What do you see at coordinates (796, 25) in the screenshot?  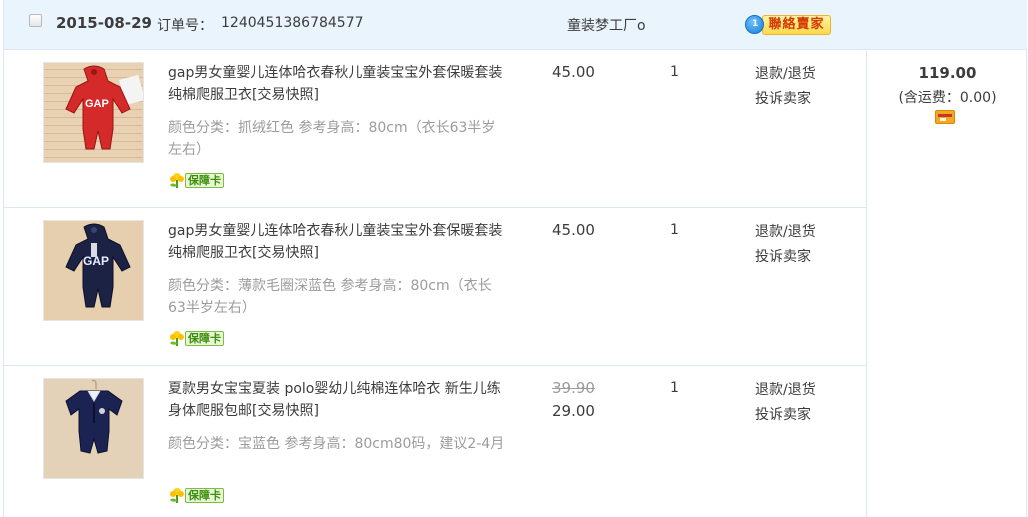 I see `contact-seller-label: 聯絡賣家` at bounding box center [796, 25].